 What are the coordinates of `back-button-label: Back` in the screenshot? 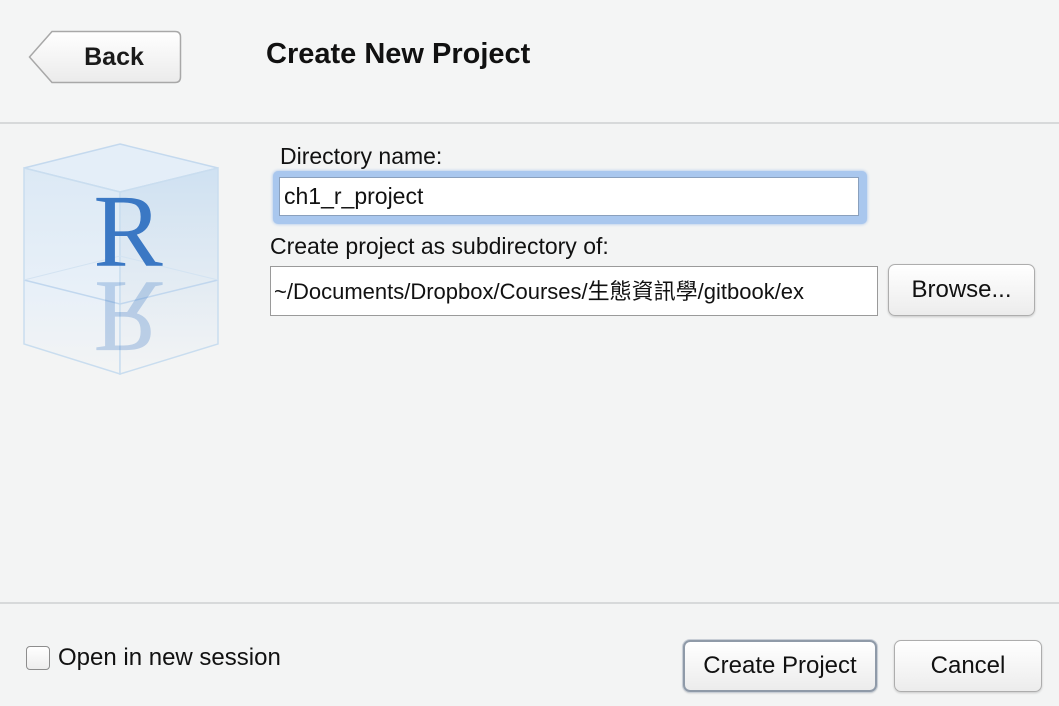 It's located at (114, 57).